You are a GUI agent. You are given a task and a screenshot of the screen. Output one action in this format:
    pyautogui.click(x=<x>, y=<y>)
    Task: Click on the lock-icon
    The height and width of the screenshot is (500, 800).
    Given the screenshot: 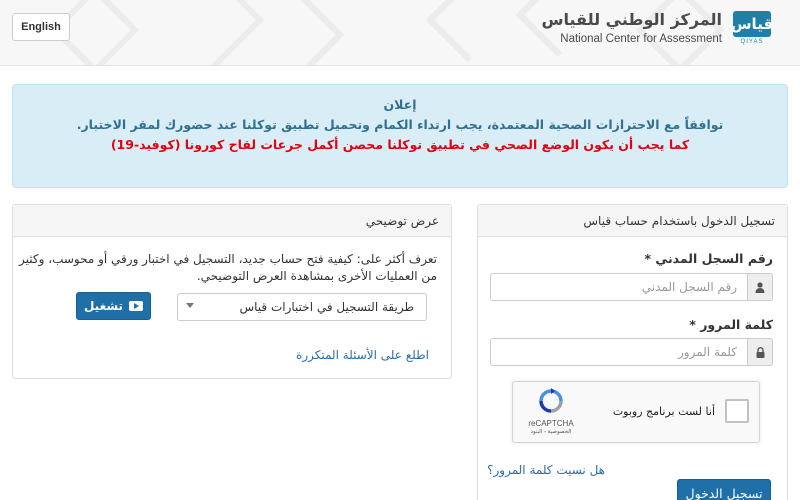 What is the action you would take?
    pyautogui.click(x=760, y=352)
    